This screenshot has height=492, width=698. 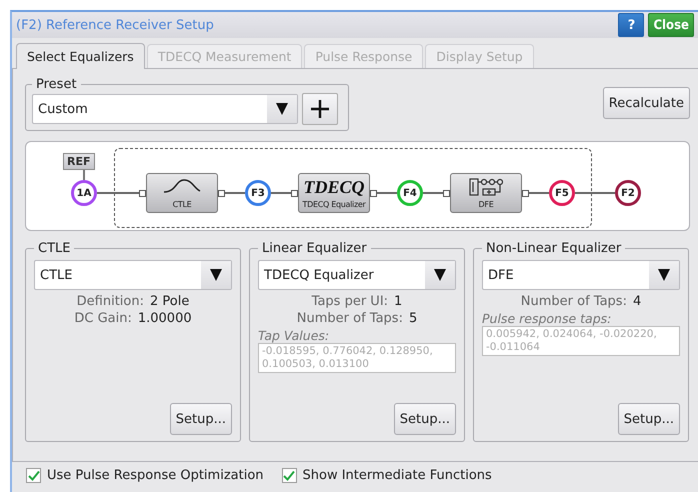 What do you see at coordinates (133, 275) in the screenshot?
I see `dropdown: CTLE` at bounding box center [133, 275].